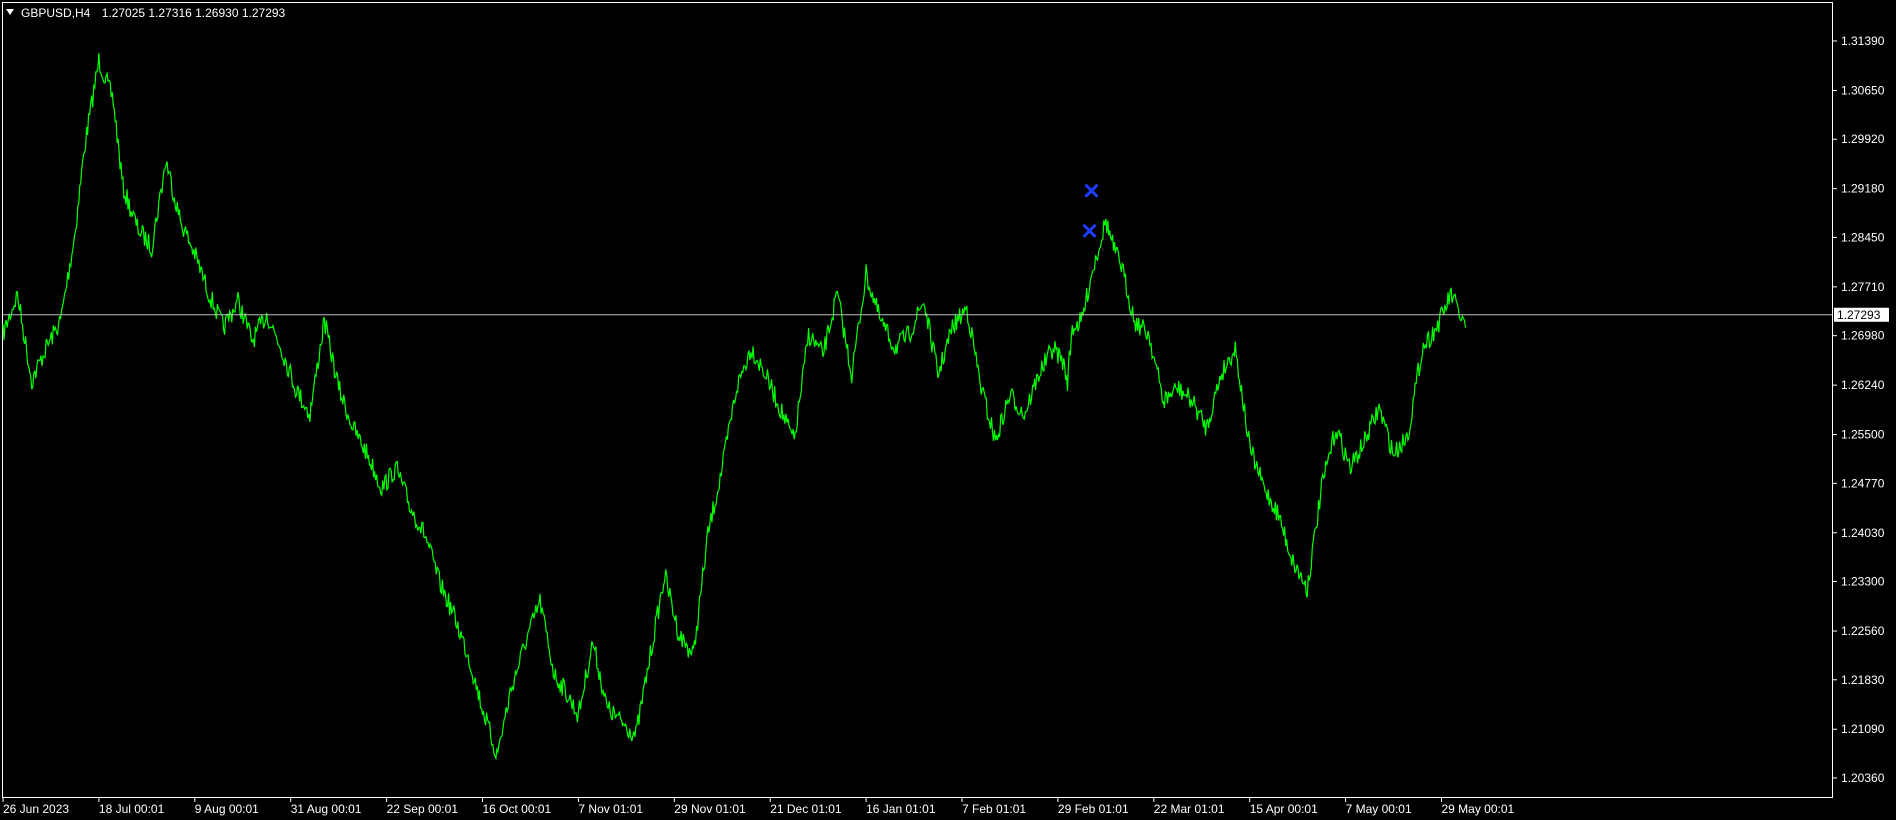 The image size is (1896, 820). Describe the element at coordinates (1478, 809) in the screenshot. I see `x-tick-label: 29 May 00:01` at that location.